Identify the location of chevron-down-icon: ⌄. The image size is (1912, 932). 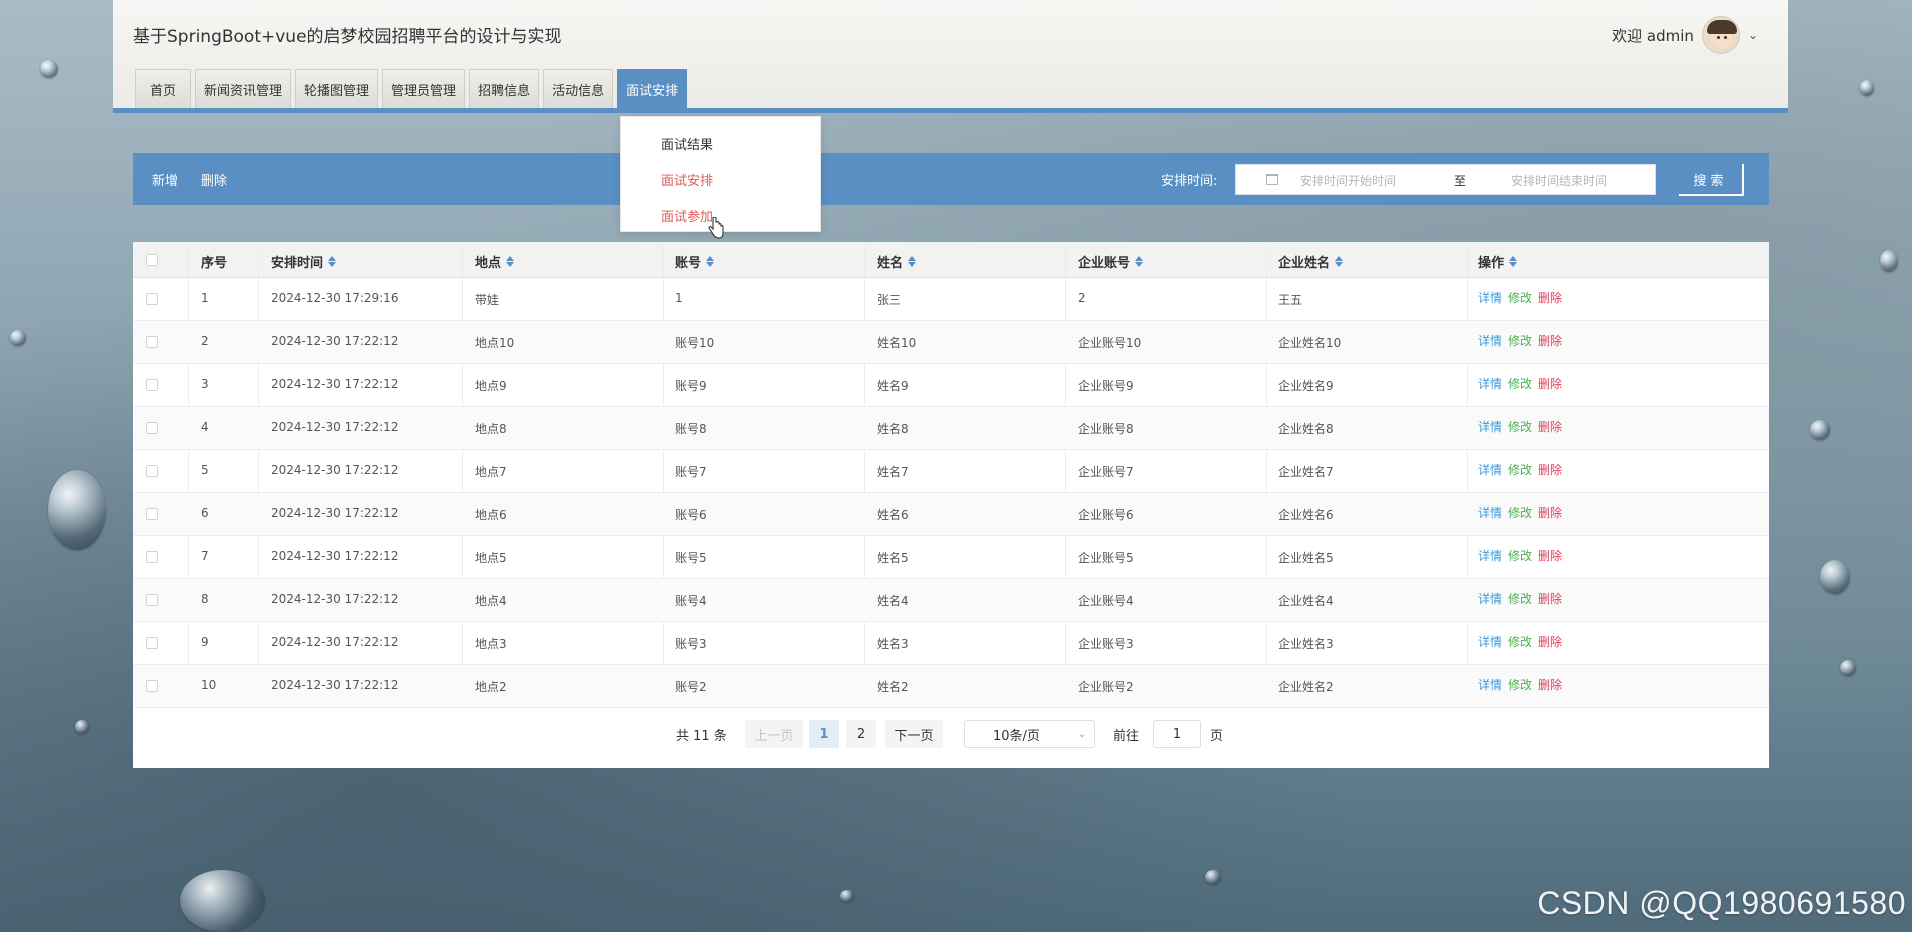
(1753, 35).